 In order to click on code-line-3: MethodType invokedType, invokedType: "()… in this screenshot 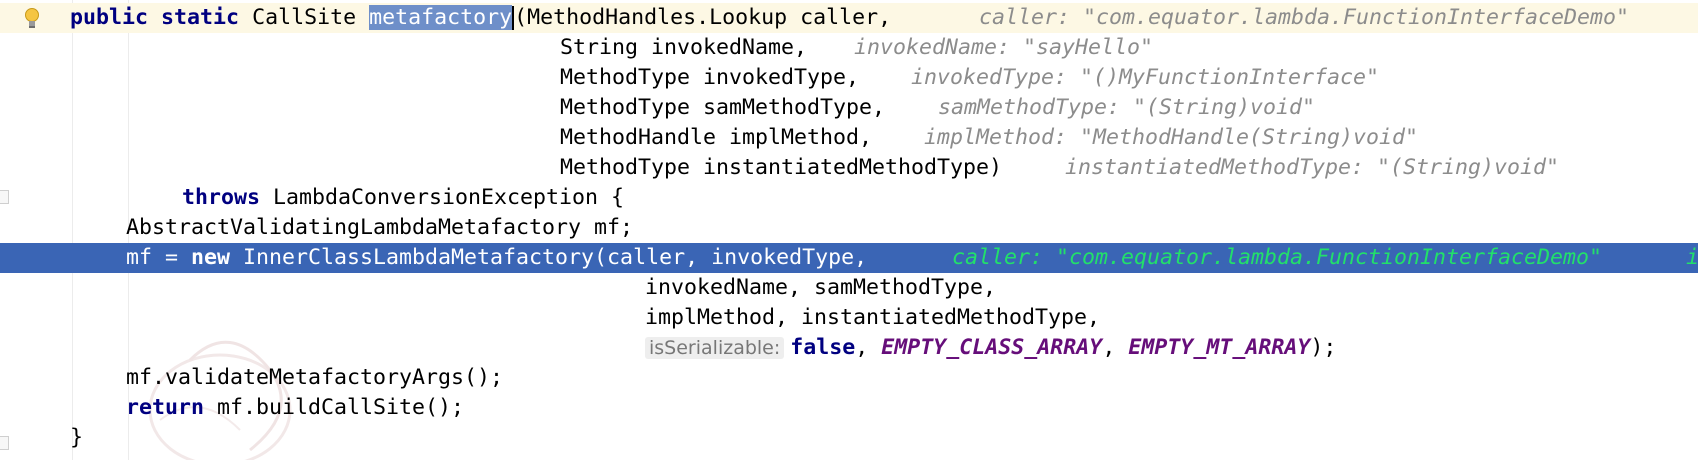, I will do `click(849, 78)`.